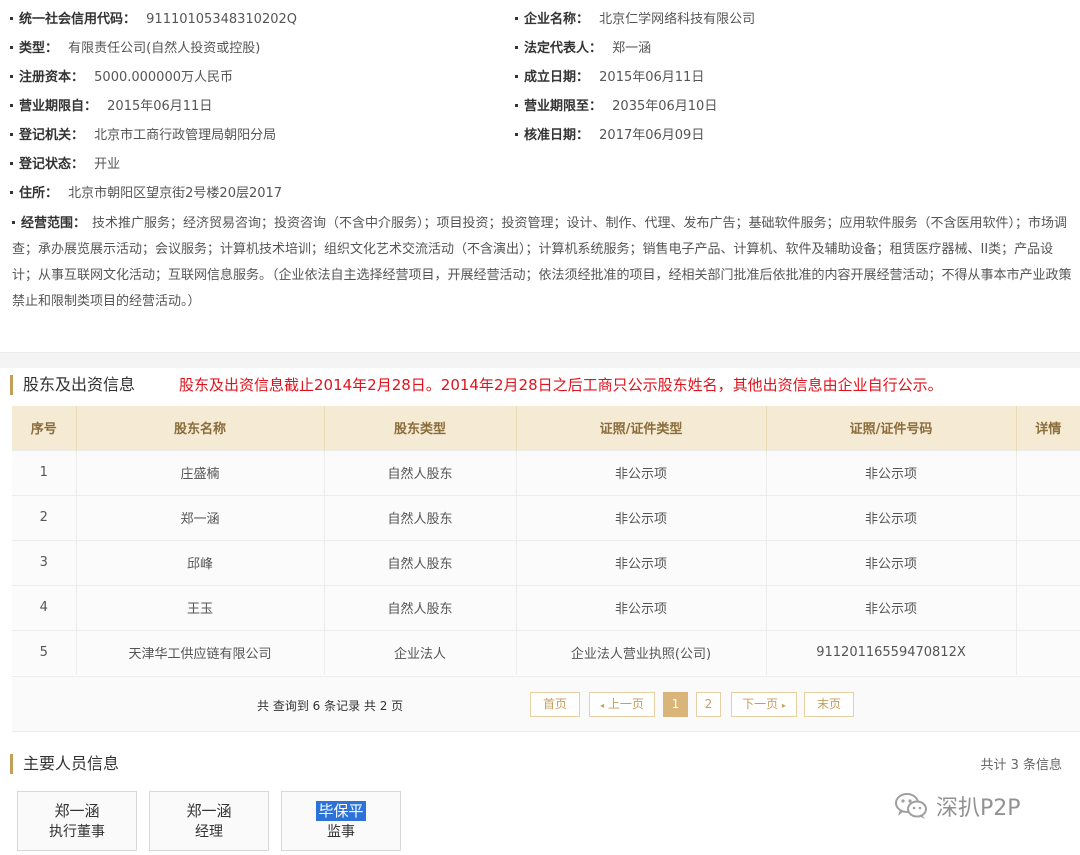 This screenshot has width=1080, height=855. Describe the element at coordinates (829, 704) in the screenshot. I see `last-page-button: 末页` at that location.